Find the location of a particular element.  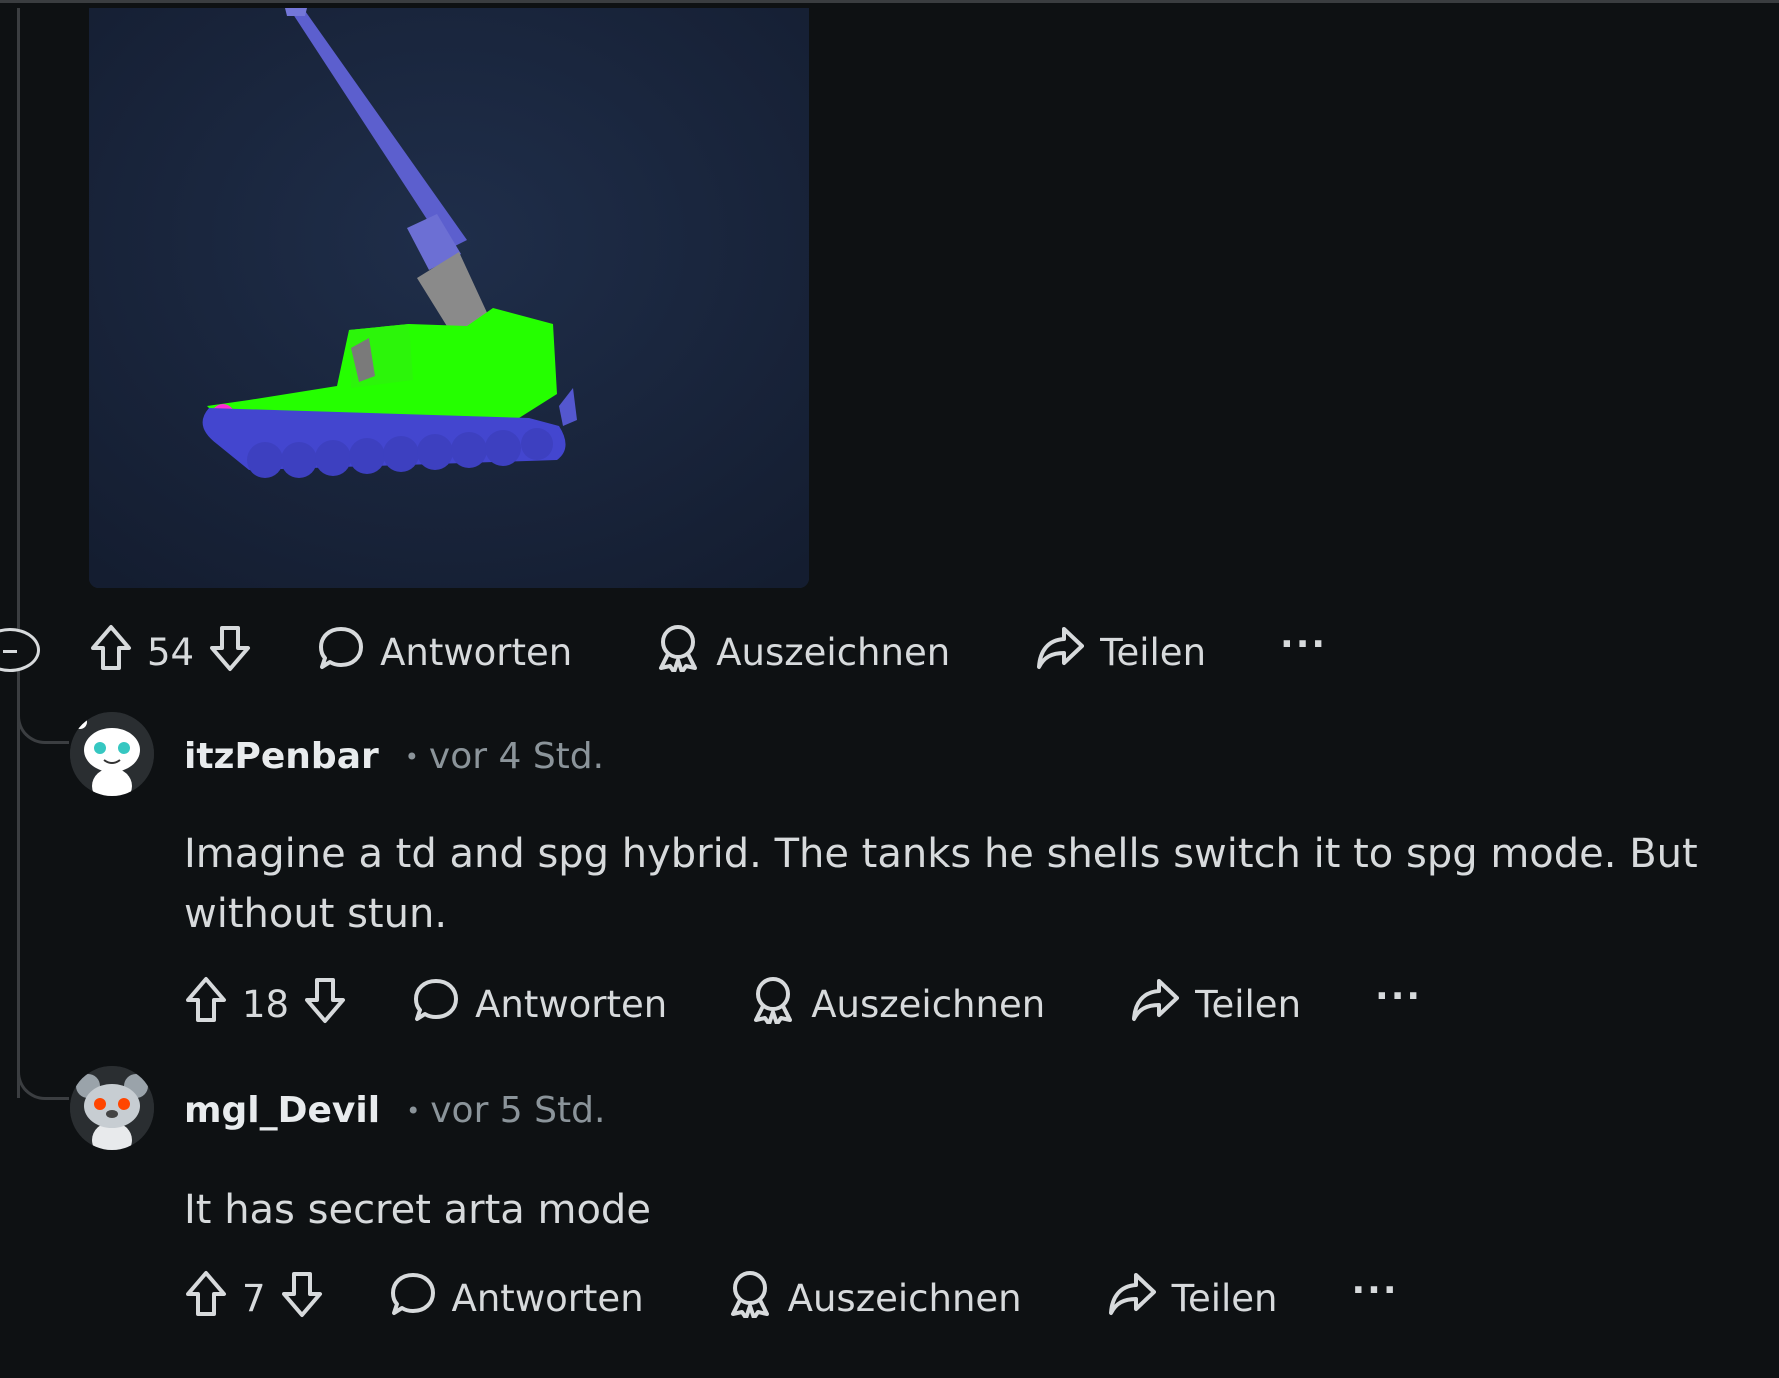

comment-action-row: 7 Antworten Auszeichnen Teilen ··· is located at coordinates (791, 1298).